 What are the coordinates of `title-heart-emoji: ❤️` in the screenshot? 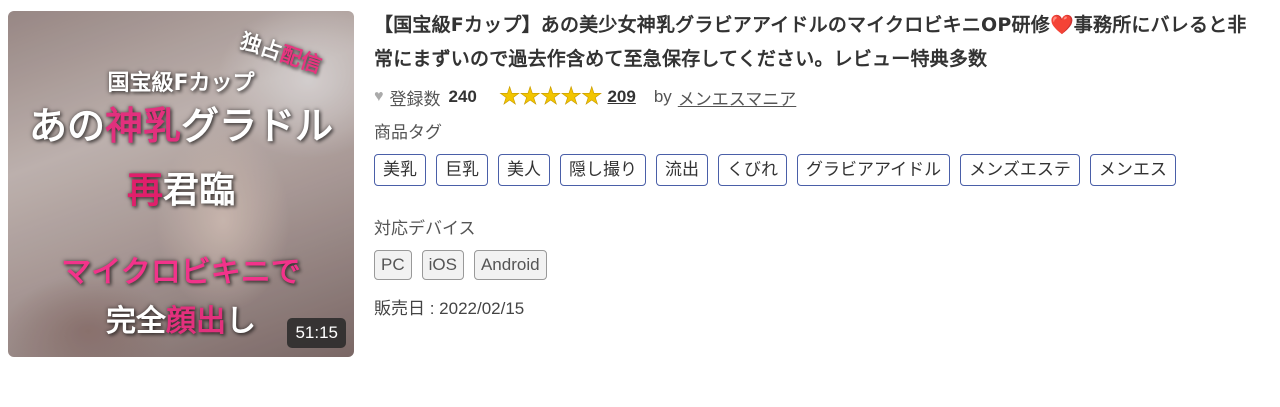 It's located at (1061, 25).